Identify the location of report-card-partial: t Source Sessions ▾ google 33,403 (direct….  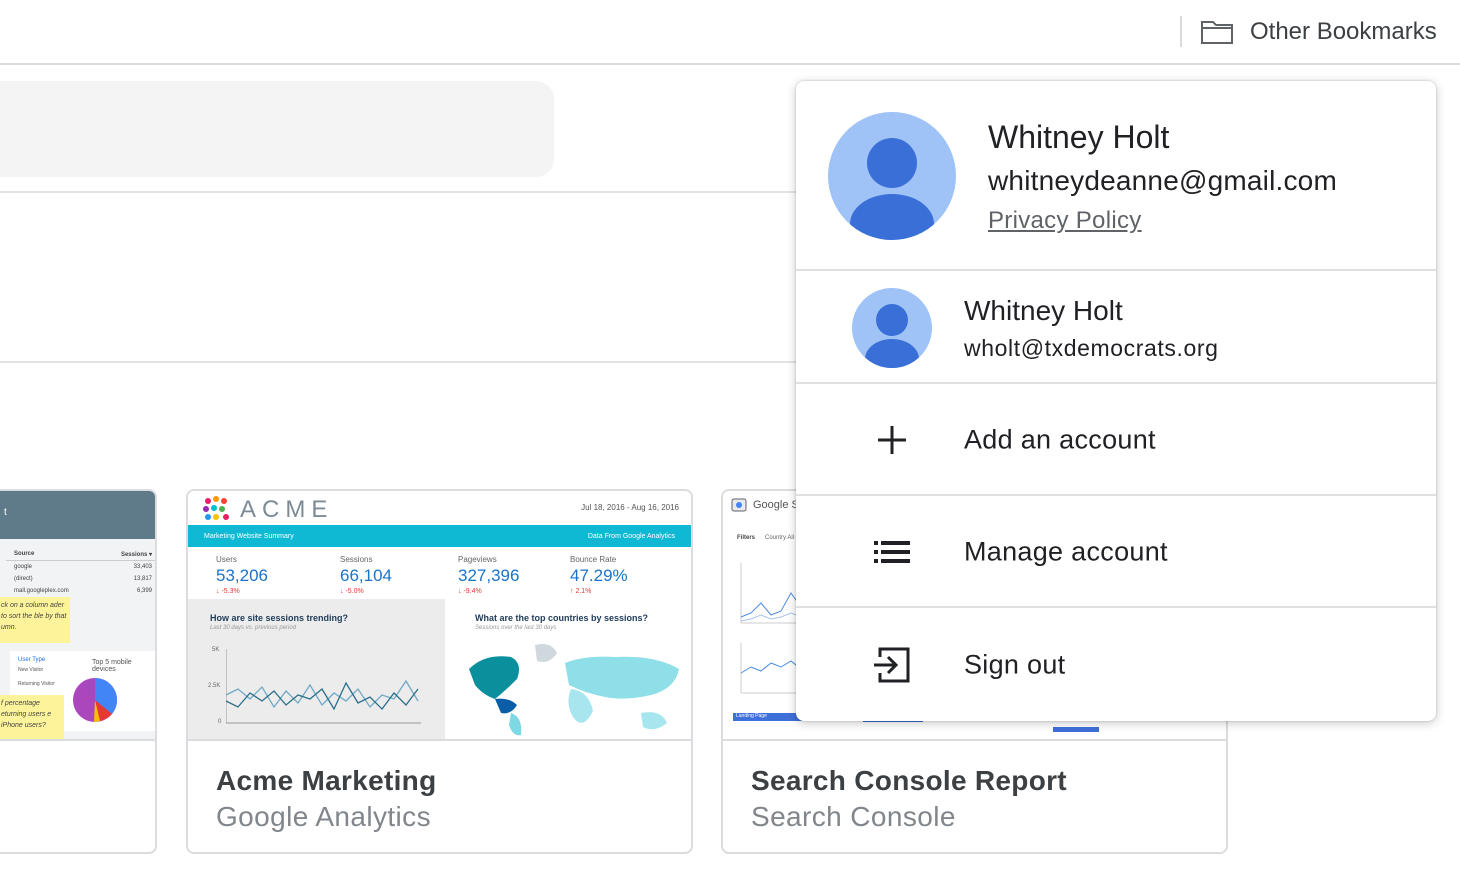
(78, 671).